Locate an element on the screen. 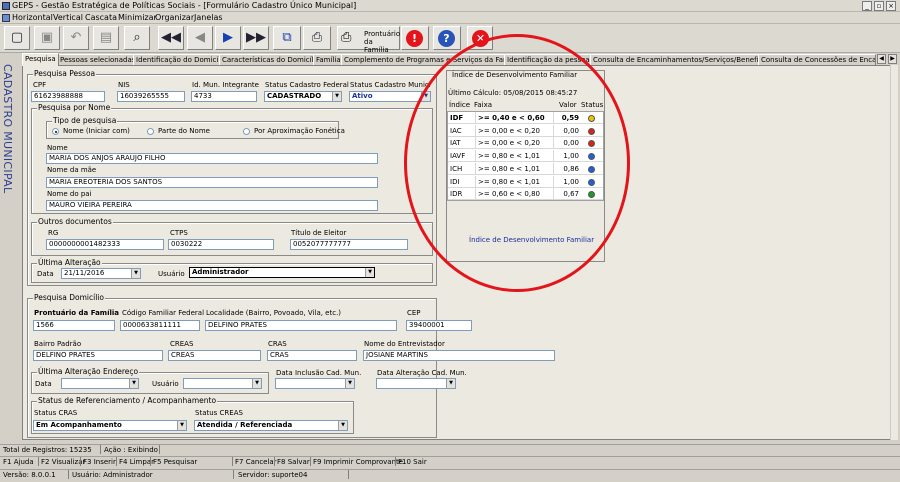 The width and height of the screenshot is (900, 482). next-record-button: ▶ is located at coordinates (228, 38).